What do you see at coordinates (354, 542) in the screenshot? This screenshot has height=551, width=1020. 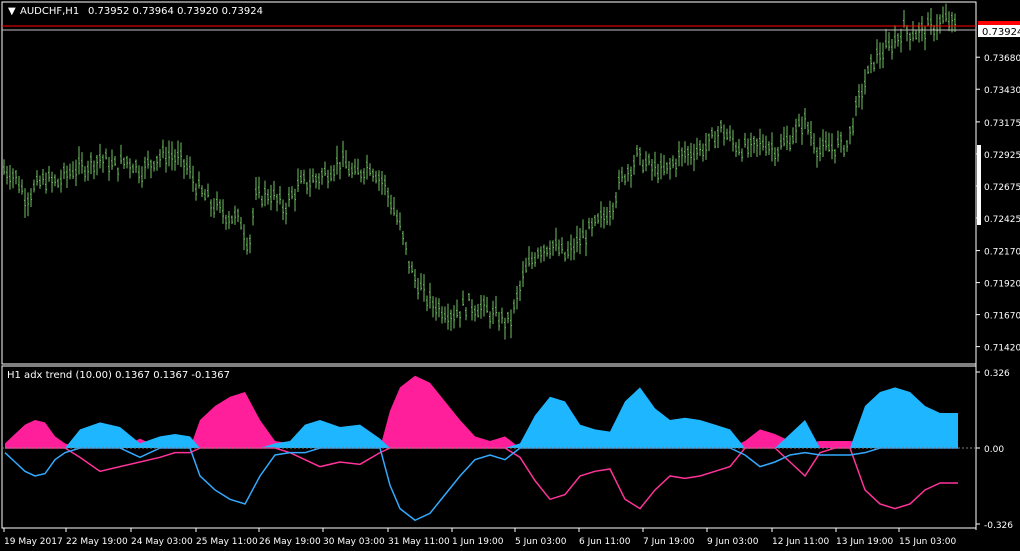 I see `time-tick-label: 30 May 03:00` at bounding box center [354, 542].